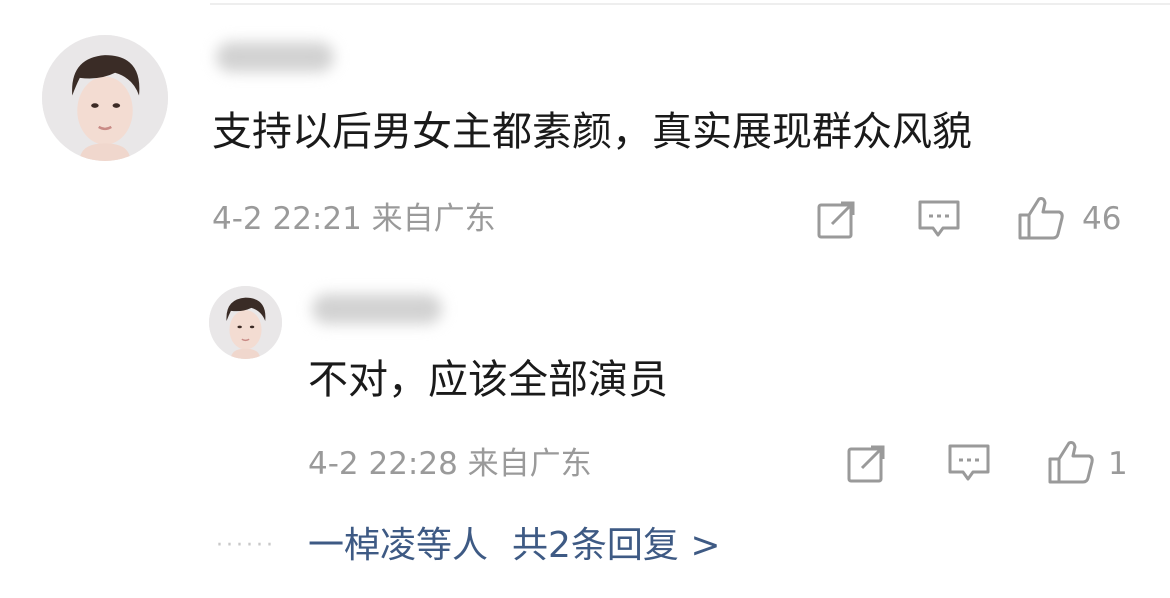 The height and width of the screenshot is (598, 1170). I want to click on reply-users: 一棹凌等人, so click(398, 545).